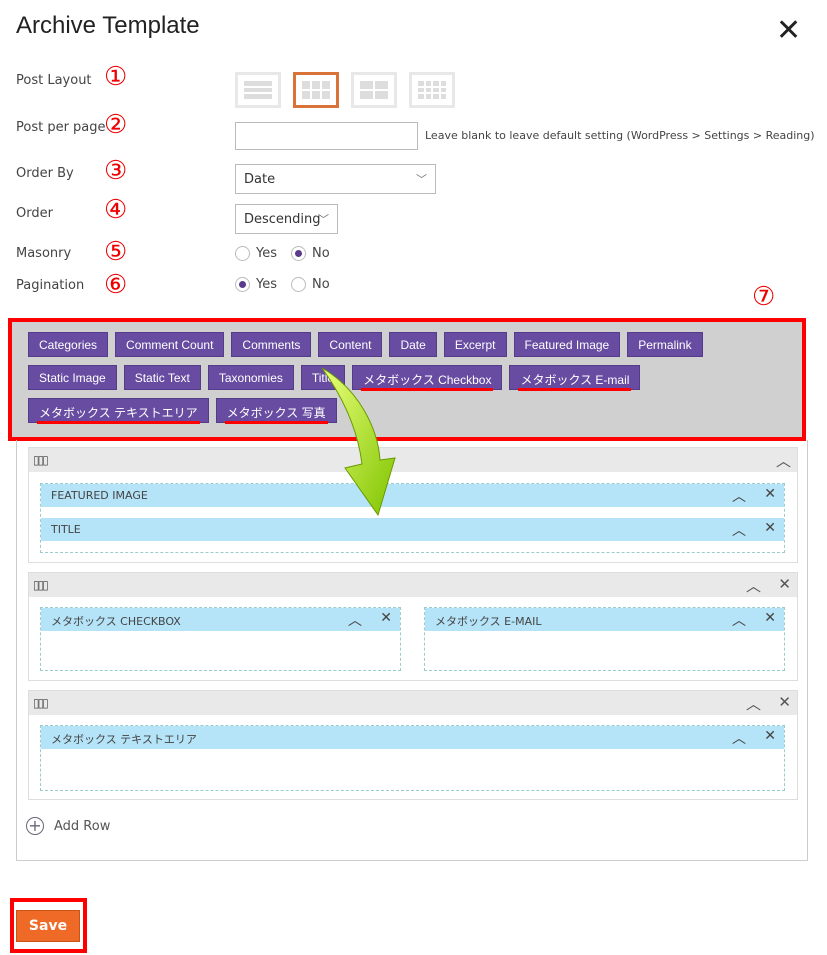  What do you see at coordinates (250, 377) in the screenshot?
I see `field-chip: Taxonomies` at bounding box center [250, 377].